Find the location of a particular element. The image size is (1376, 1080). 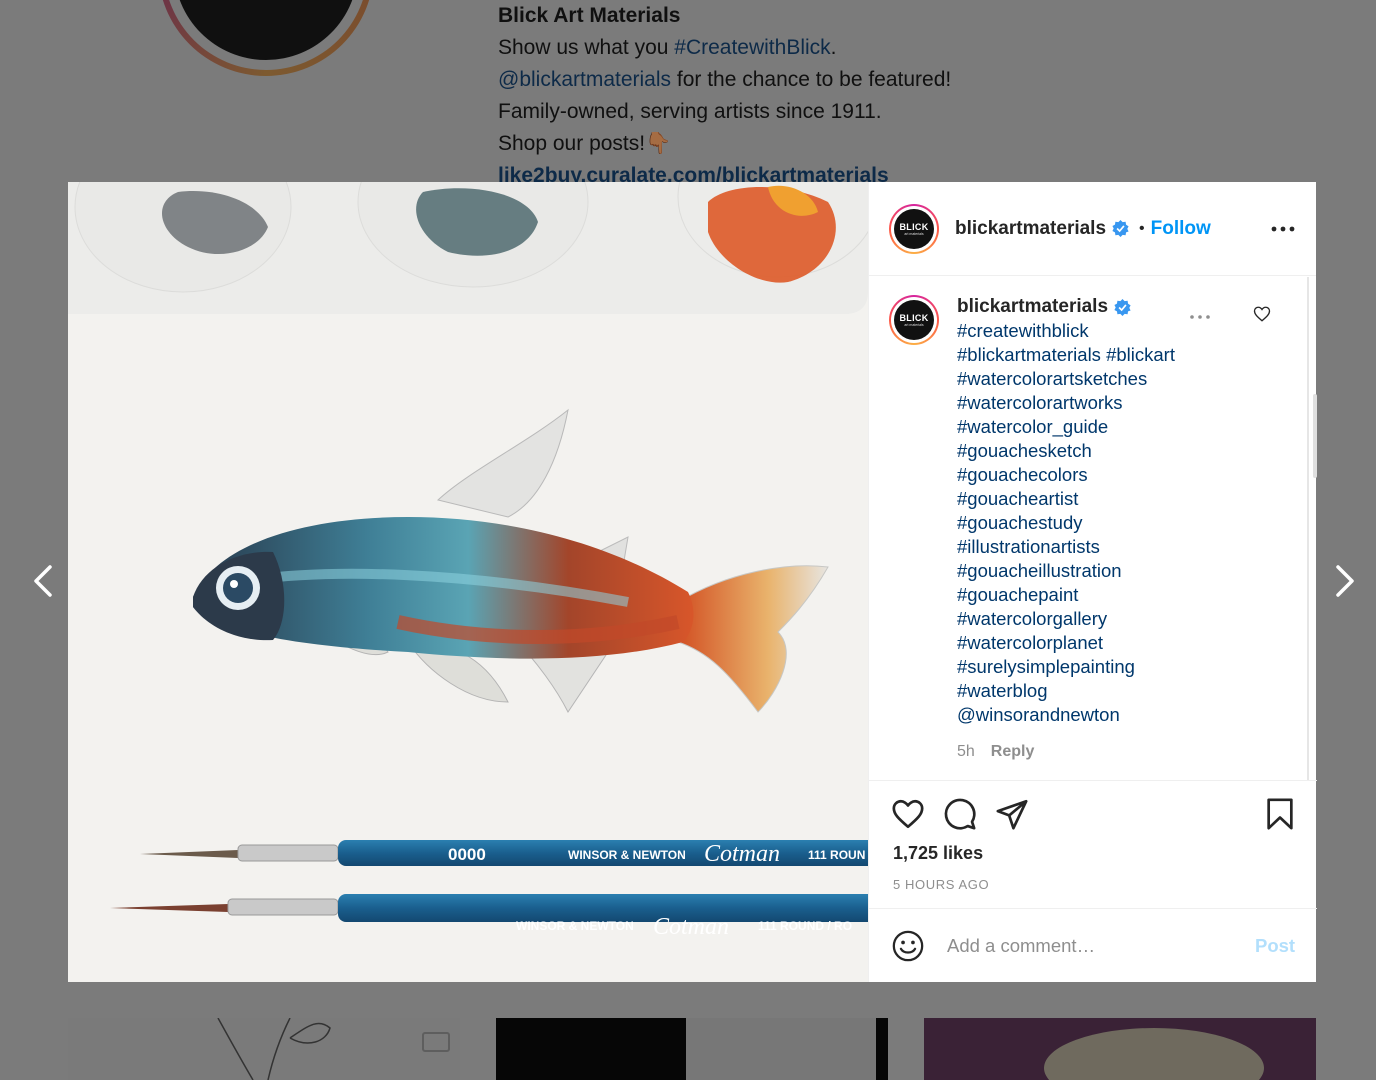

hashtag-link: #createwithblick is located at coordinates (1087, 331).